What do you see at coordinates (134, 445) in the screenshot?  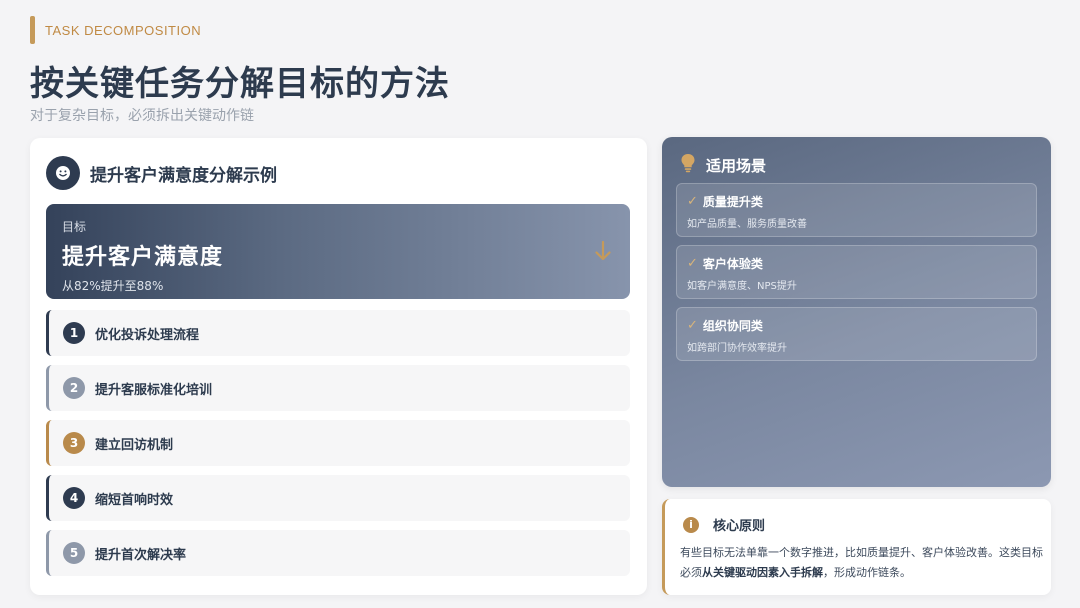 I see `step-label: 建立回访机制` at bounding box center [134, 445].